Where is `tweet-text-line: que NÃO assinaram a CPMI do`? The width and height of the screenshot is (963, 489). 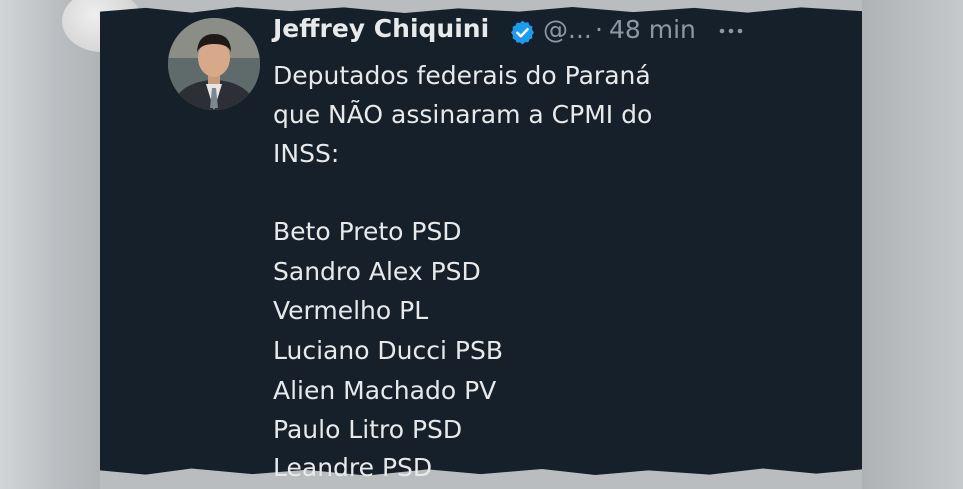 tweet-text-line: que NÃO assinaram a CPMI do is located at coordinates (463, 114).